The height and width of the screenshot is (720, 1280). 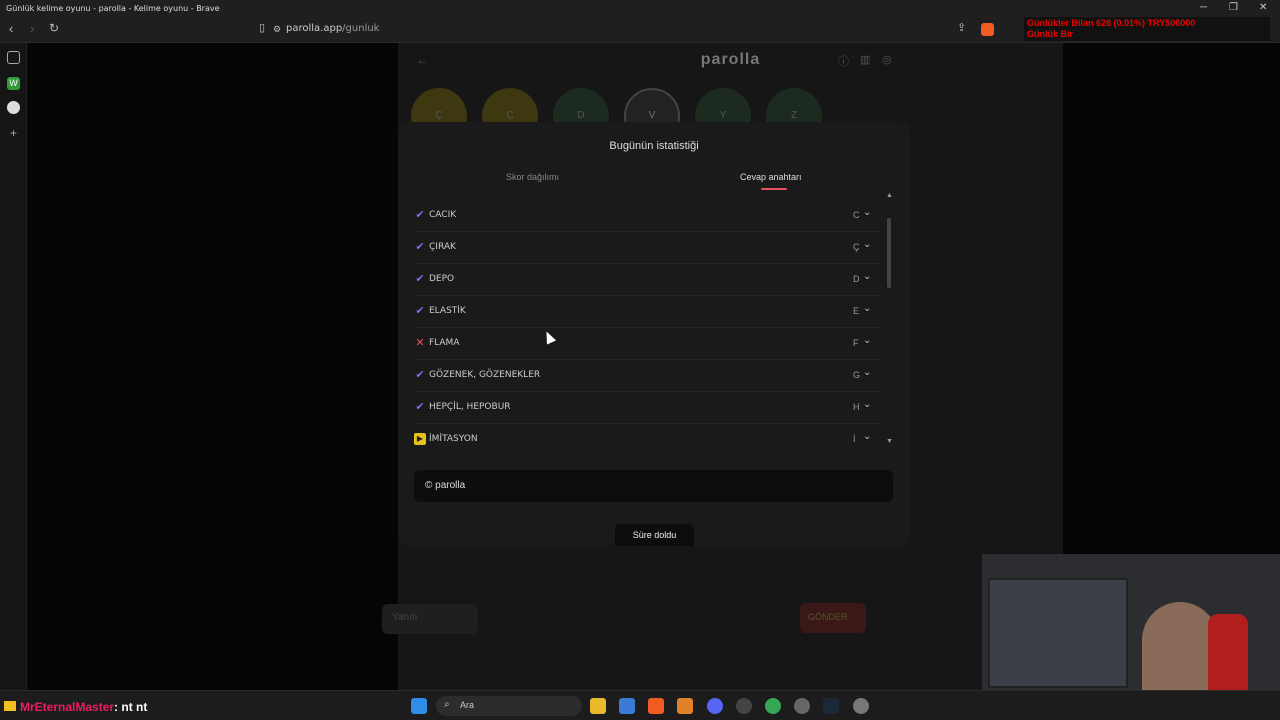 I want to click on answer-word: FLAMA, so click(x=444, y=343).